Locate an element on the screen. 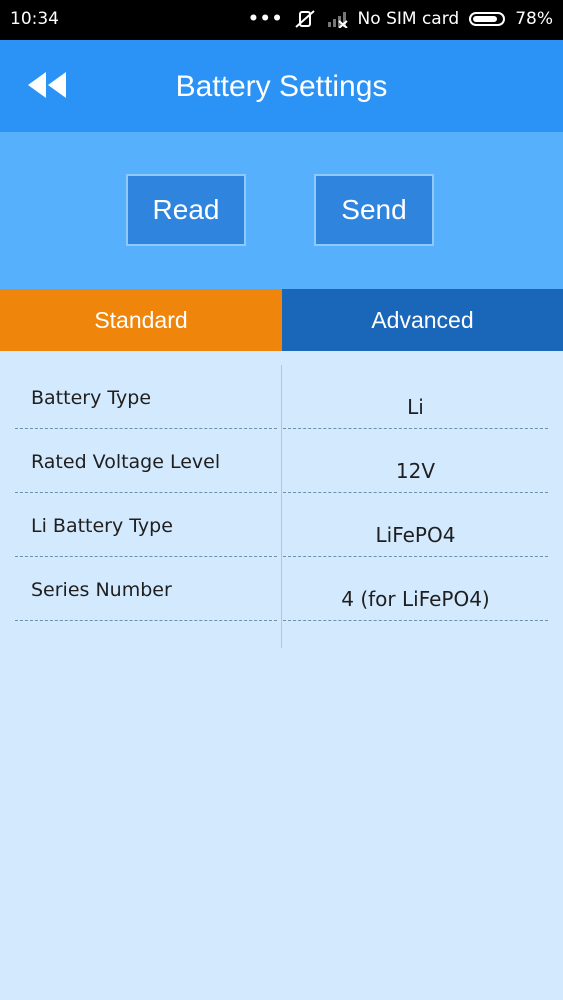 This screenshot has height=1000, width=563. setting-value: Li is located at coordinates (415, 407).